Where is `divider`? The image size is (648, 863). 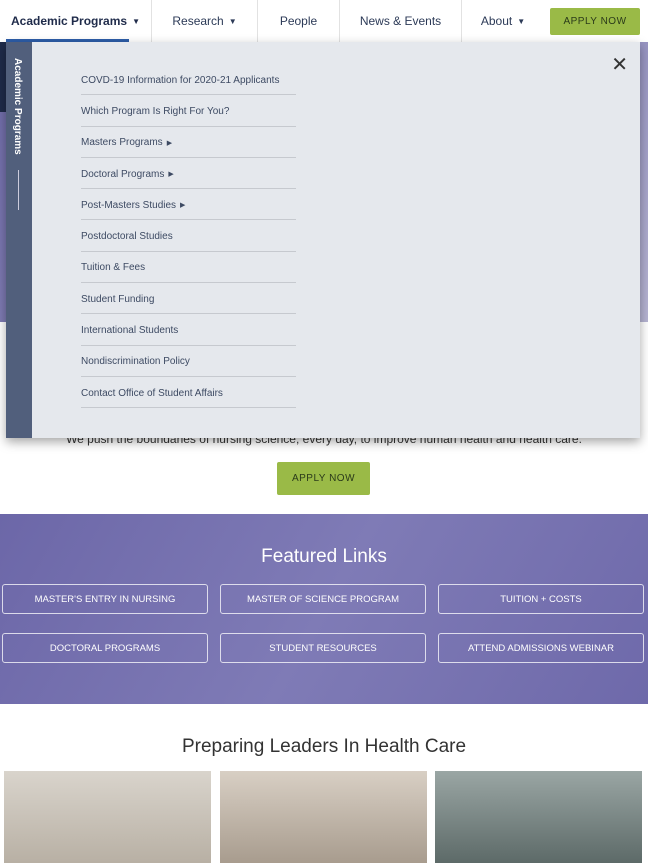 divider is located at coordinates (18, 190).